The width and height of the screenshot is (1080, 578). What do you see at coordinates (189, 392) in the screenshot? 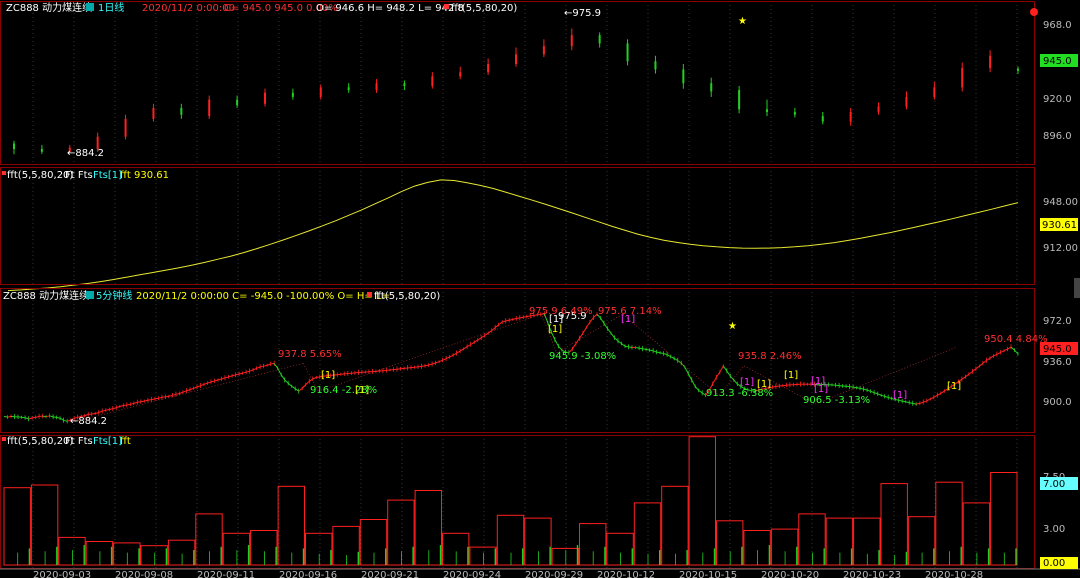
I see `trend-connector` at bounding box center [189, 392].